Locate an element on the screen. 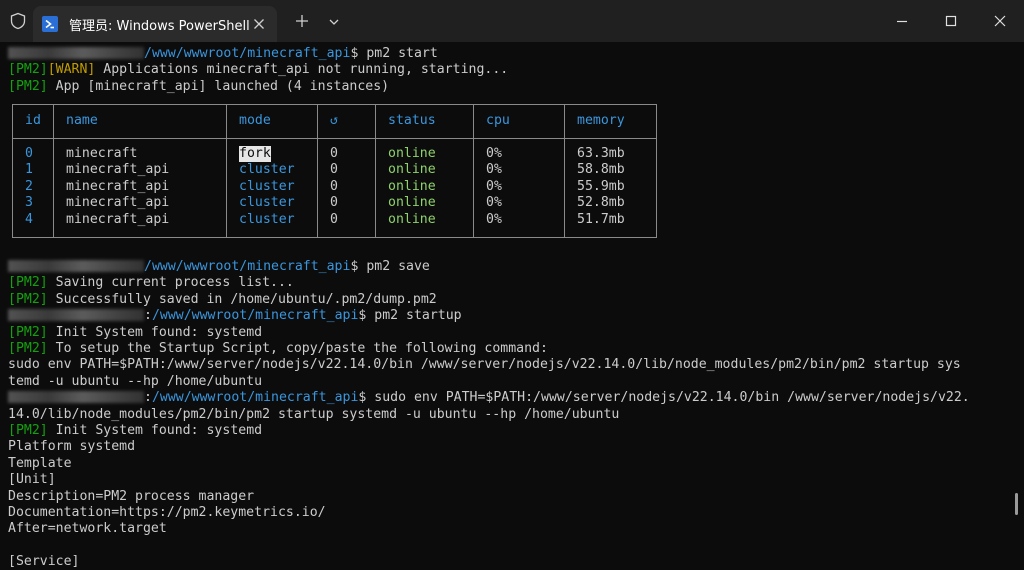 The image size is (1024, 570). cell-memory: 63.3mb is located at coordinates (601, 153).